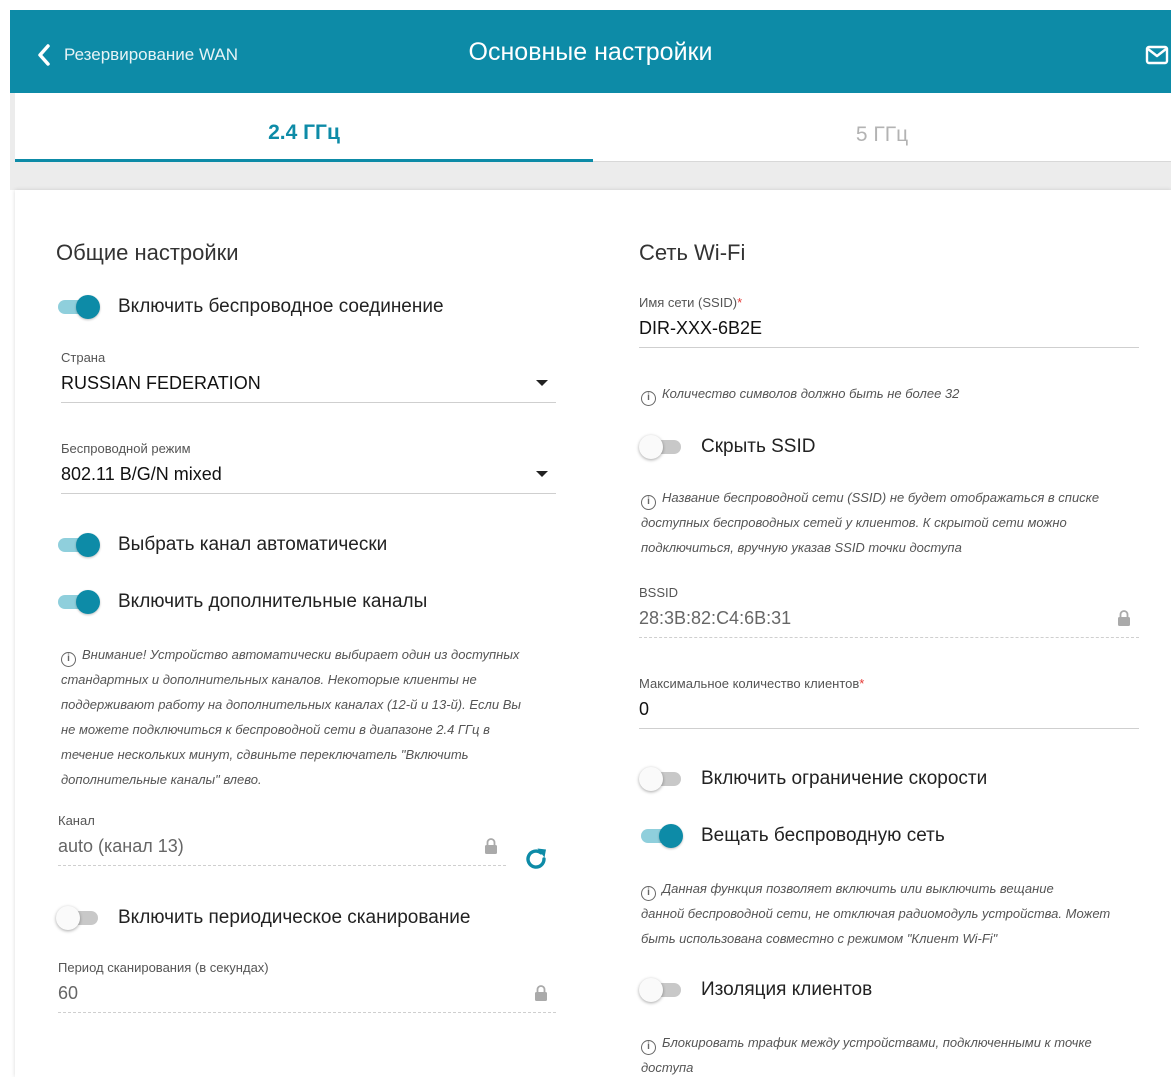 This screenshot has height=1077, width=1171. Describe the element at coordinates (307, 994) in the screenshot. I see `scan-period-readonly-value: 60` at that location.